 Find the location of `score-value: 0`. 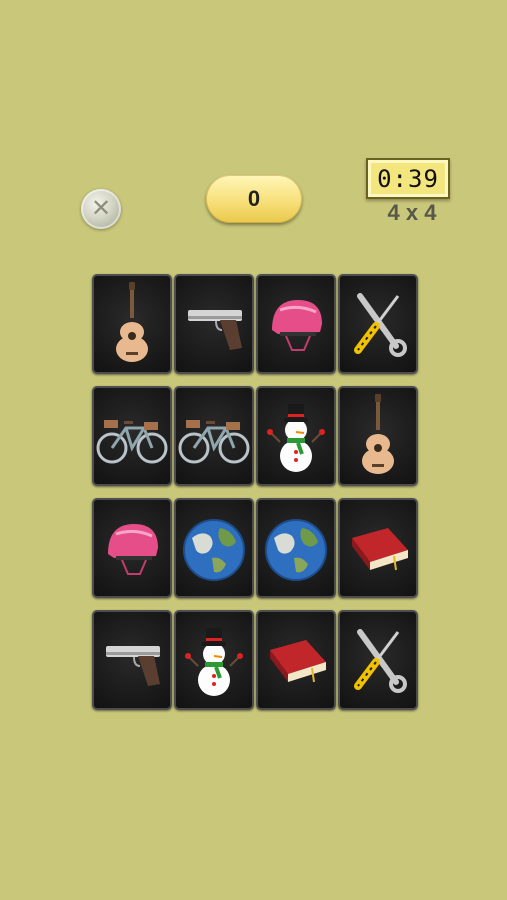

score-value: 0 is located at coordinates (254, 198).